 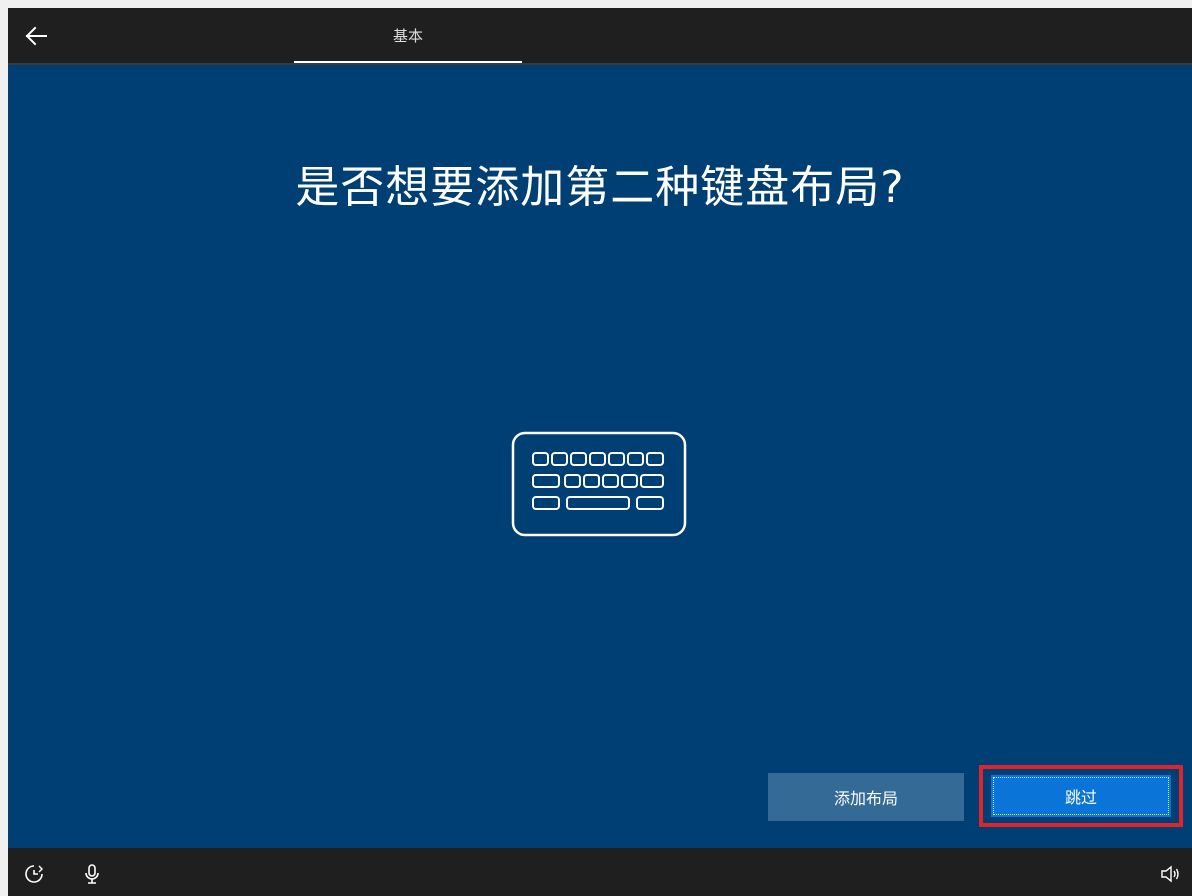 I want to click on keyboard-icon, so click(x=599, y=484).